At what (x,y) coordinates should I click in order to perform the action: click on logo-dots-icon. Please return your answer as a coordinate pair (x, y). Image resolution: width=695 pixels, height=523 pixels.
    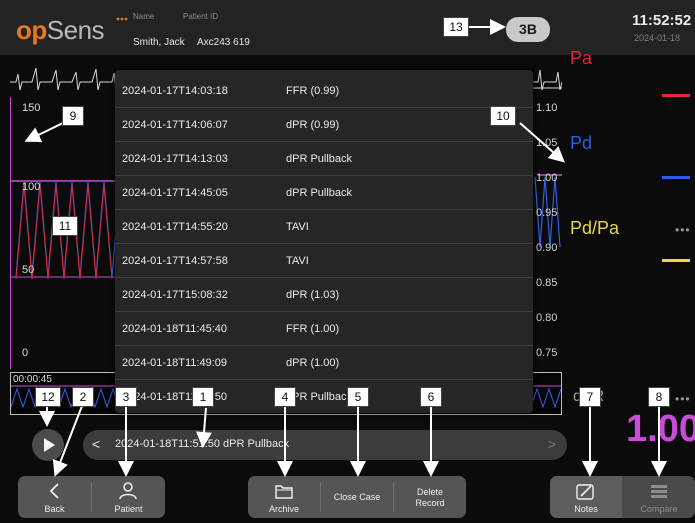
    Looking at the image, I should click on (122, 19).